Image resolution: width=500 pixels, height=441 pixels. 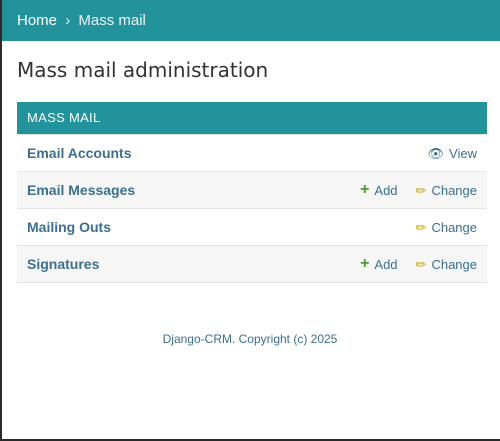 What do you see at coordinates (37, 20) in the screenshot?
I see `breadcrumb-home-link: Home` at bounding box center [37, 20].